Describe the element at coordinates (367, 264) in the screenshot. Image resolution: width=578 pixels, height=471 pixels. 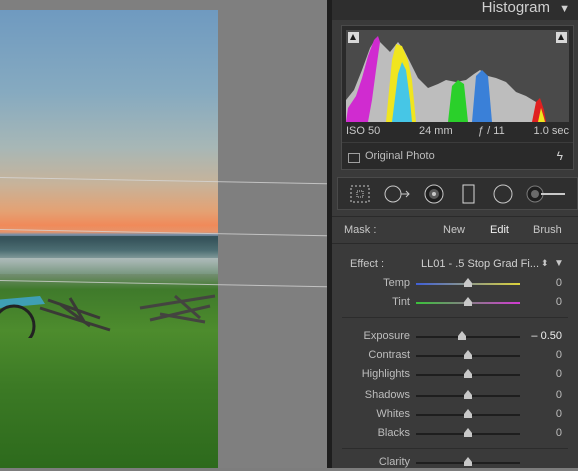
I see `effect-label: Effect :` at that location.